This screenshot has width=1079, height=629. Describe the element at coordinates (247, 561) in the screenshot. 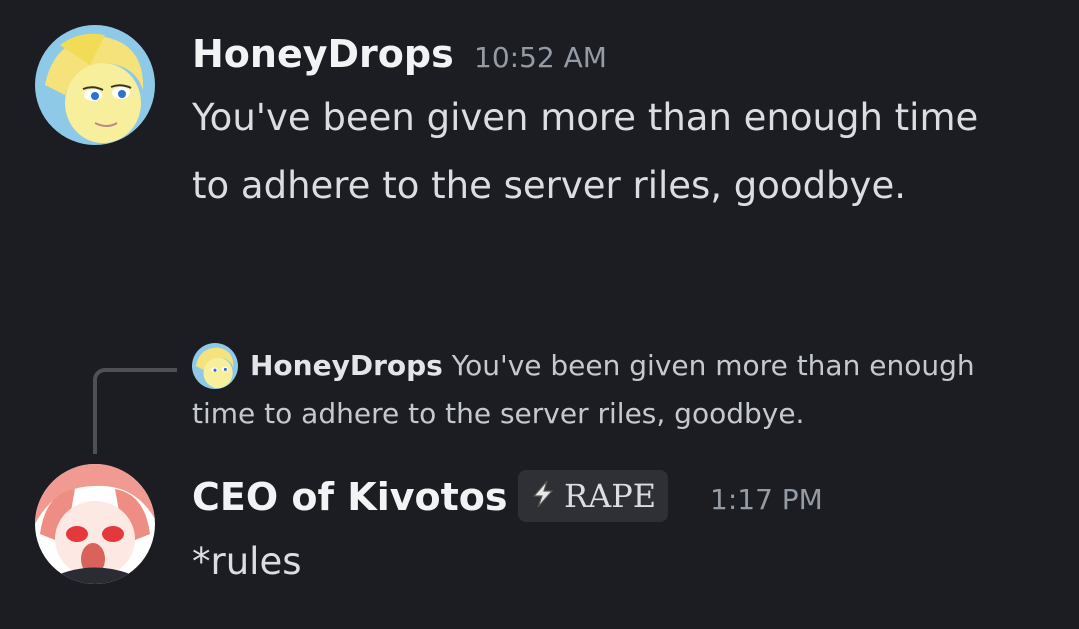

I see `message-content: *rules` at that location.